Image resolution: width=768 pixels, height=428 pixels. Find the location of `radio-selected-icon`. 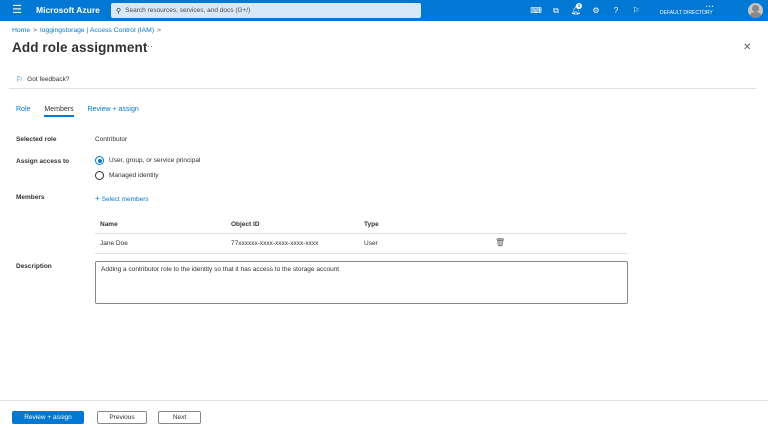

radio-selected-icon is located at coordinates (99, 160).